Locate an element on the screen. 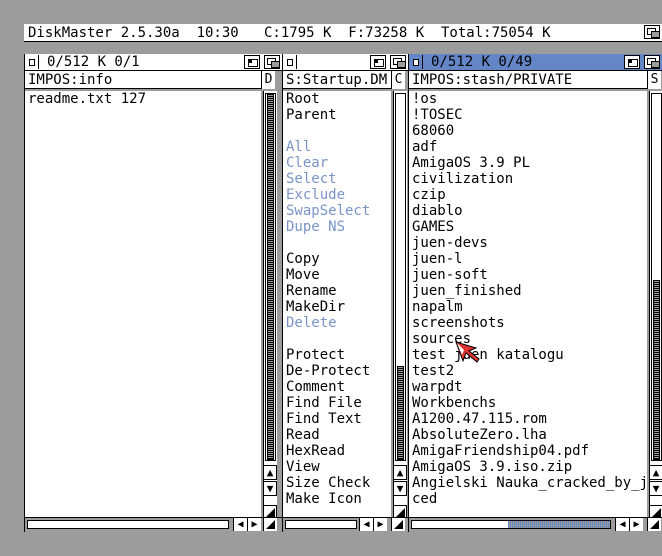 The height and width of the screenshot is (556, 662). screen-depth-icon is located at coordinates (652, 32).